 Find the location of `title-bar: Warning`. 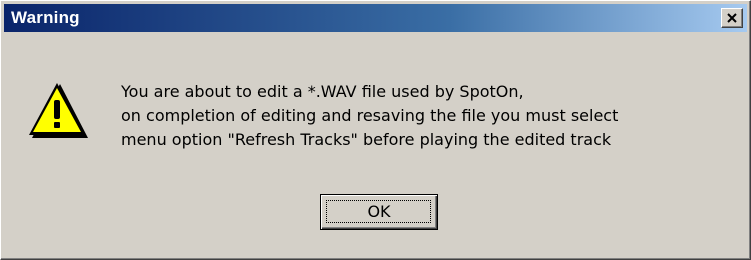

title-bar: Warning is located at coordinates (375, 18).